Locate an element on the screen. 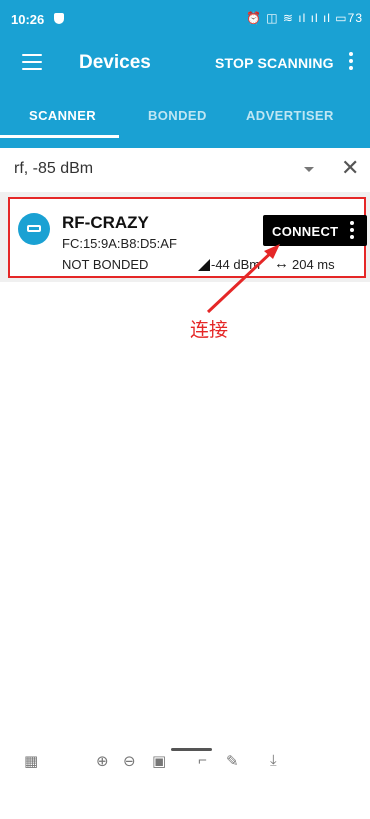 The width and height of the screenshot is (370, 819). annotation-arrow-line is located at coordinates (242, 280).